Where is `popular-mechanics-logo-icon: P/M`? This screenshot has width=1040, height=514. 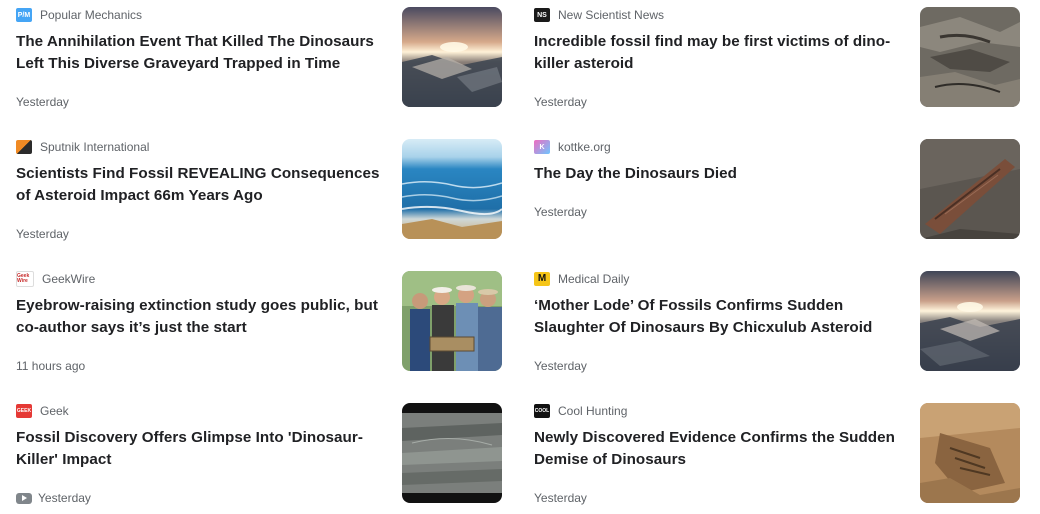 popular-mechanics-logo-icon: P/M is located at coordinates (24, 15).